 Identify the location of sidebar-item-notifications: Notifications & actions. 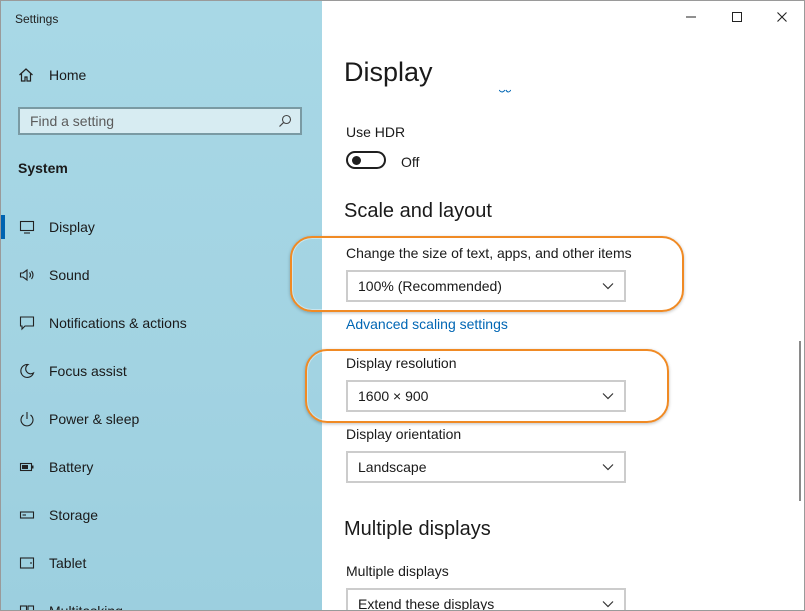
(161, 323).